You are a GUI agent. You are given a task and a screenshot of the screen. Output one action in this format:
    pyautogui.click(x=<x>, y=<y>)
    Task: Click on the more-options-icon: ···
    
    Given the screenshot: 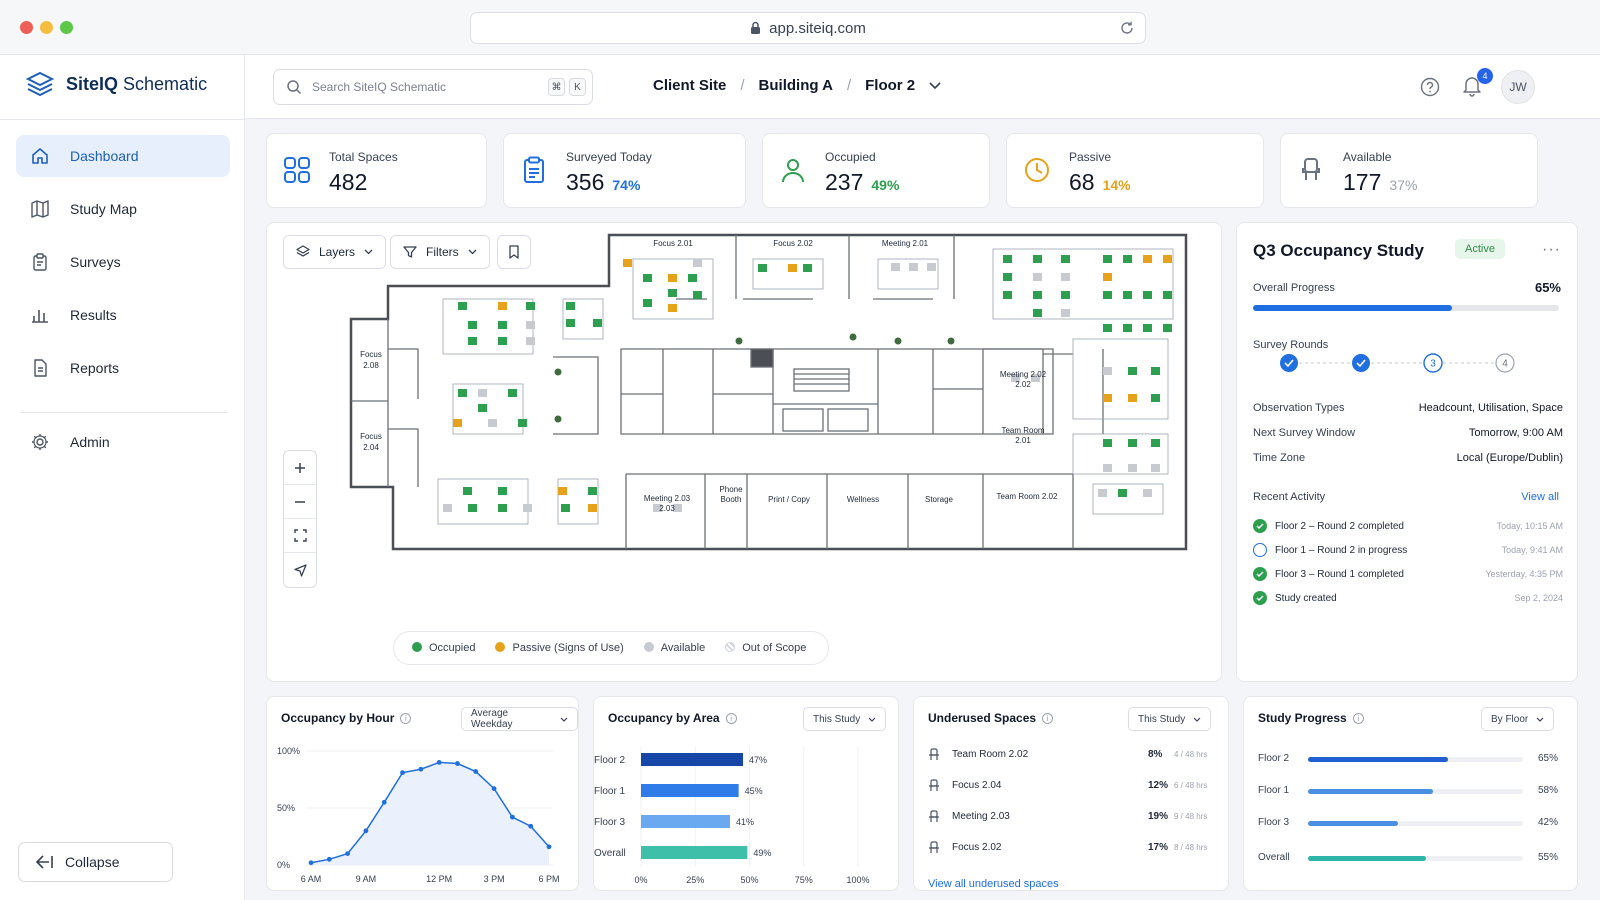 What is the action you would take?
    pyautogui.click(x=1551, y=250)
    